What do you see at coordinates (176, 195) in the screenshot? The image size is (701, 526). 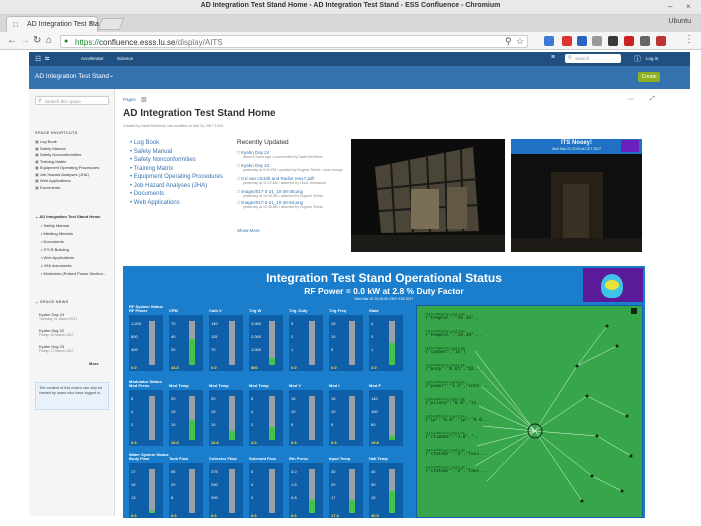 I see `page-link-item: • Documents` at bounding box center [176, 195].